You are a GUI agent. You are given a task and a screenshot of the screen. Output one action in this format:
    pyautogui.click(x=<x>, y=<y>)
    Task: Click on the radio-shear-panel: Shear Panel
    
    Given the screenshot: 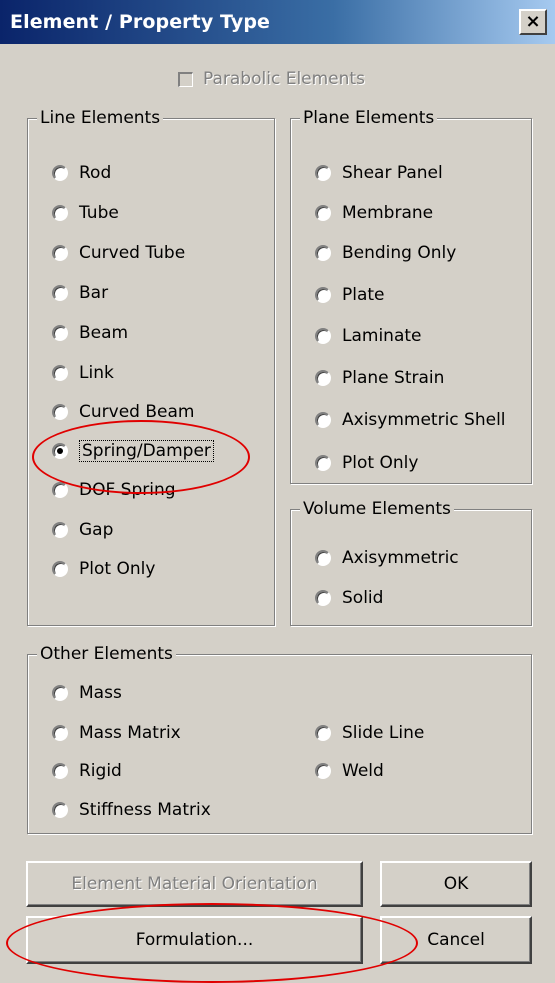 What is the action you would take?
    pyautogui.click(x=379, y=173)
    